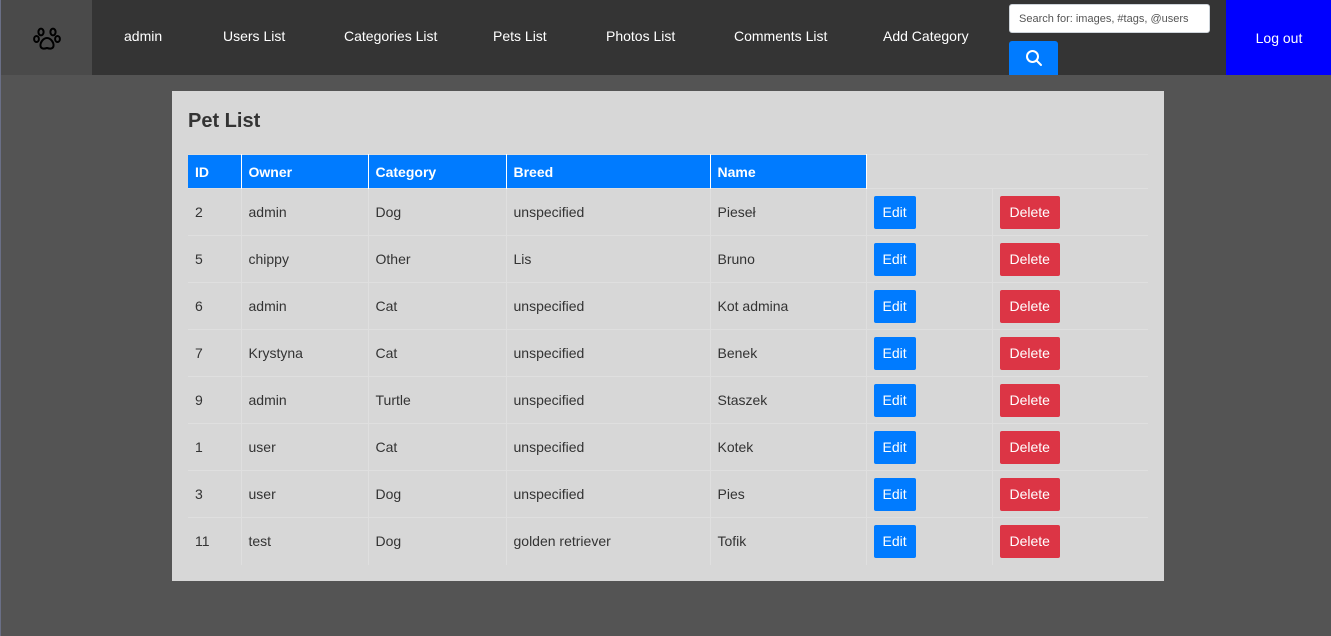 The image size is (1331, 636). Describe the element at coordinates (437, 259) in the screenshot. I see `cell-category: Other` at that location.